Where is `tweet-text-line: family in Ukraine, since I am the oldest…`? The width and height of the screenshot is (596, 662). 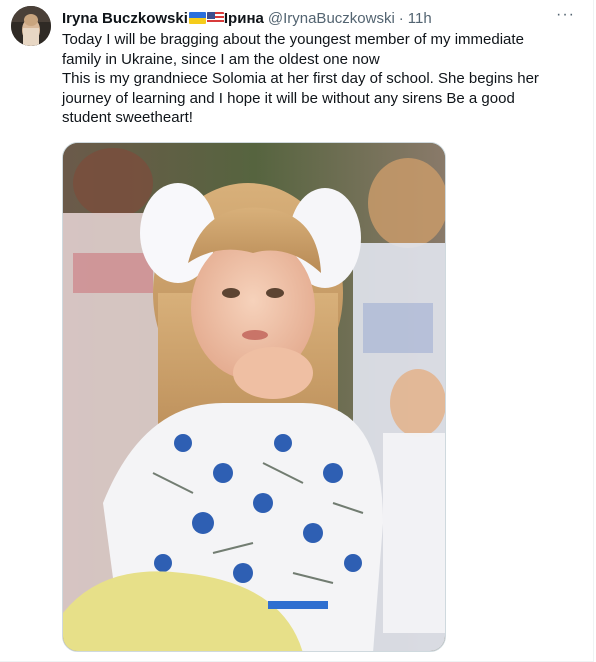
tweet-text-line: family in Ukraine, since I am the oldest… is located at coordinates (221, 59).